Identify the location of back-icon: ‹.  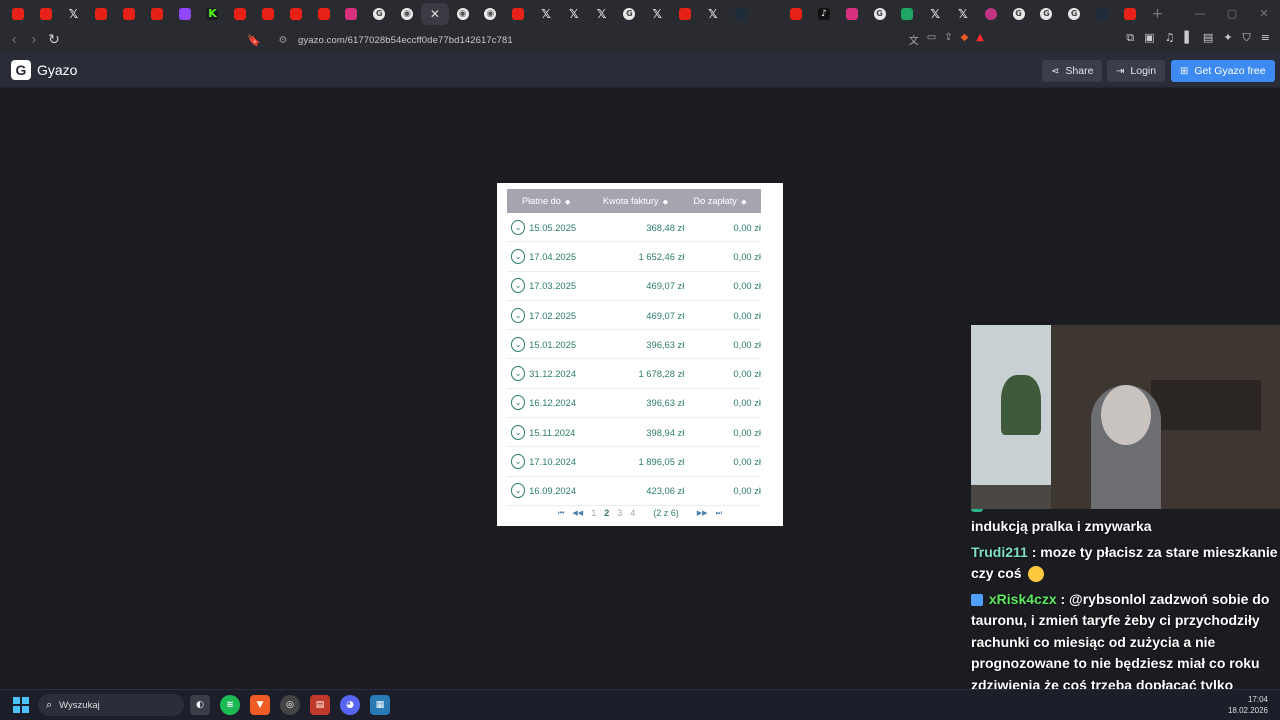
(14, 40).